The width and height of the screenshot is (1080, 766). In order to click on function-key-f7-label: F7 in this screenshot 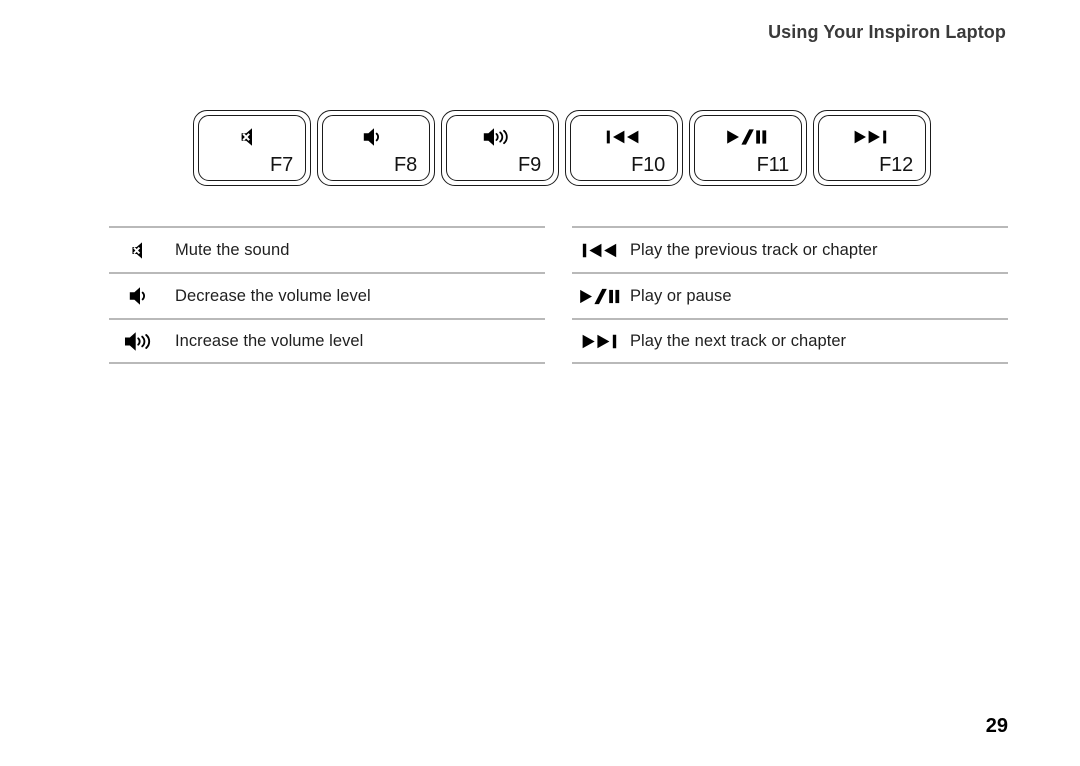, I will do `click(281, 165)`.